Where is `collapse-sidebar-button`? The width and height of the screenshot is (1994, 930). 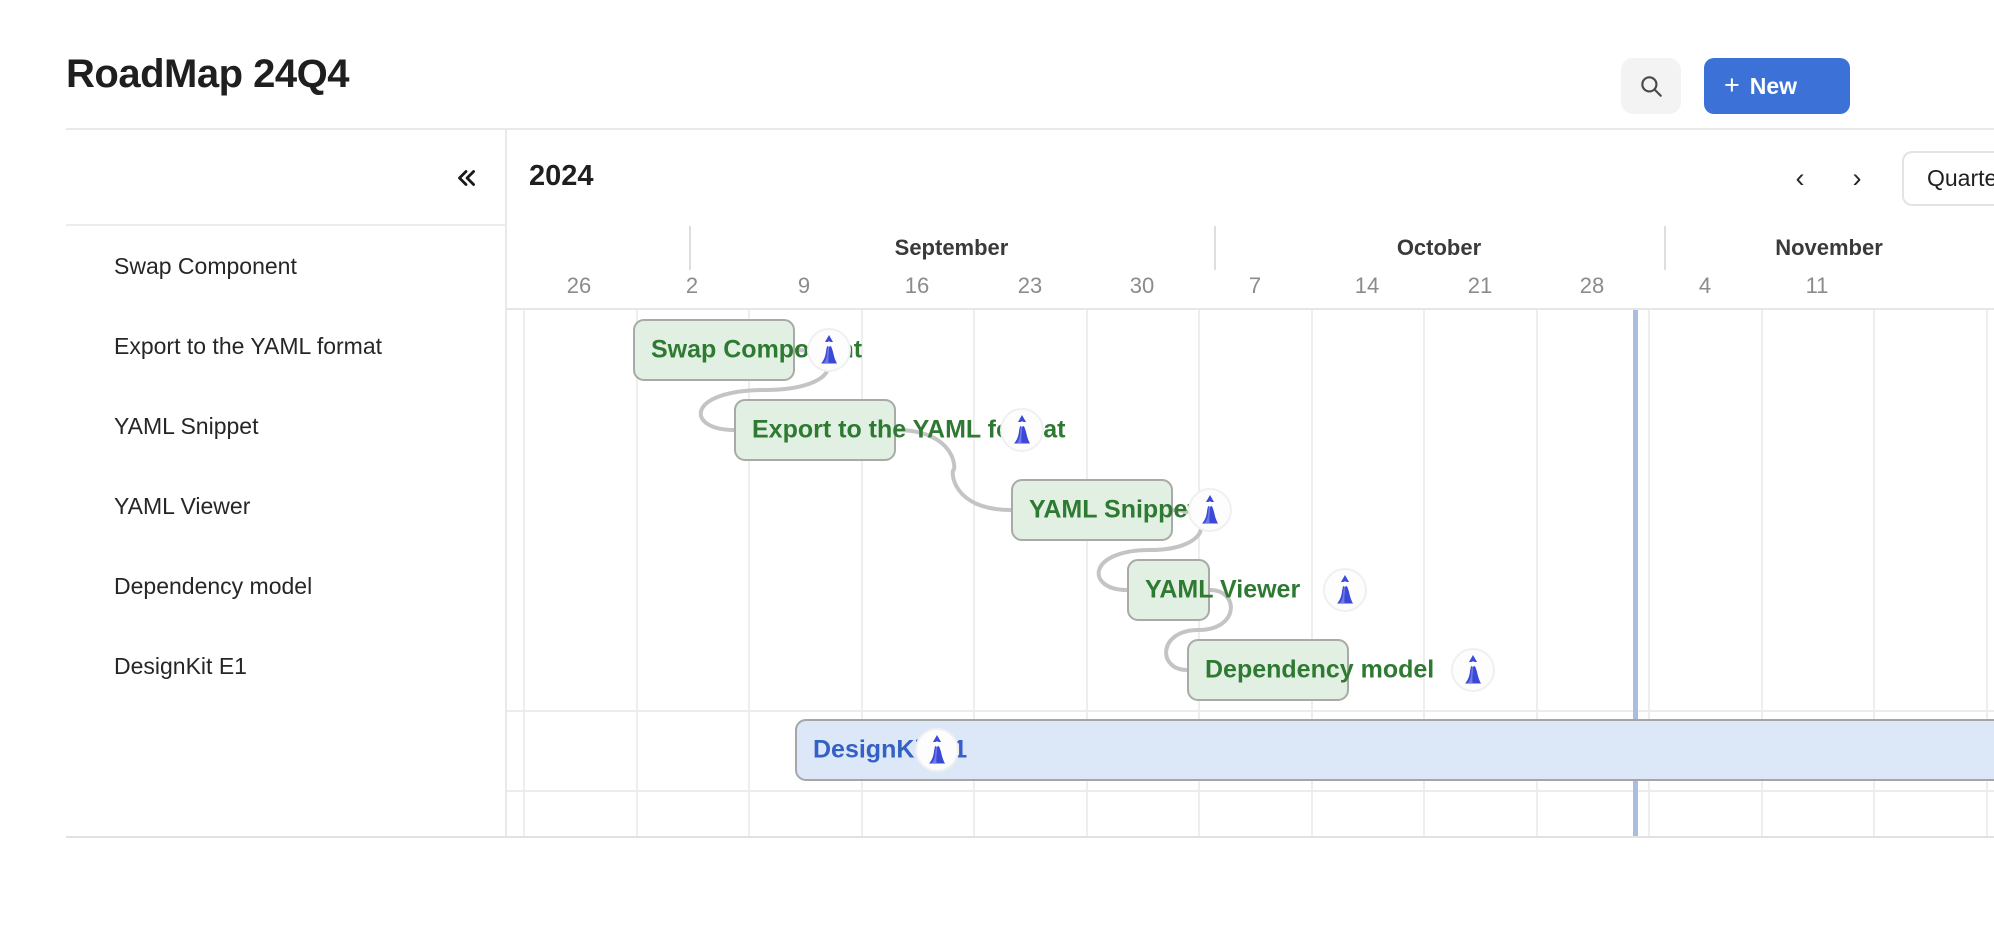
collapse-sidebar-button is located at coordinates (466, 179).